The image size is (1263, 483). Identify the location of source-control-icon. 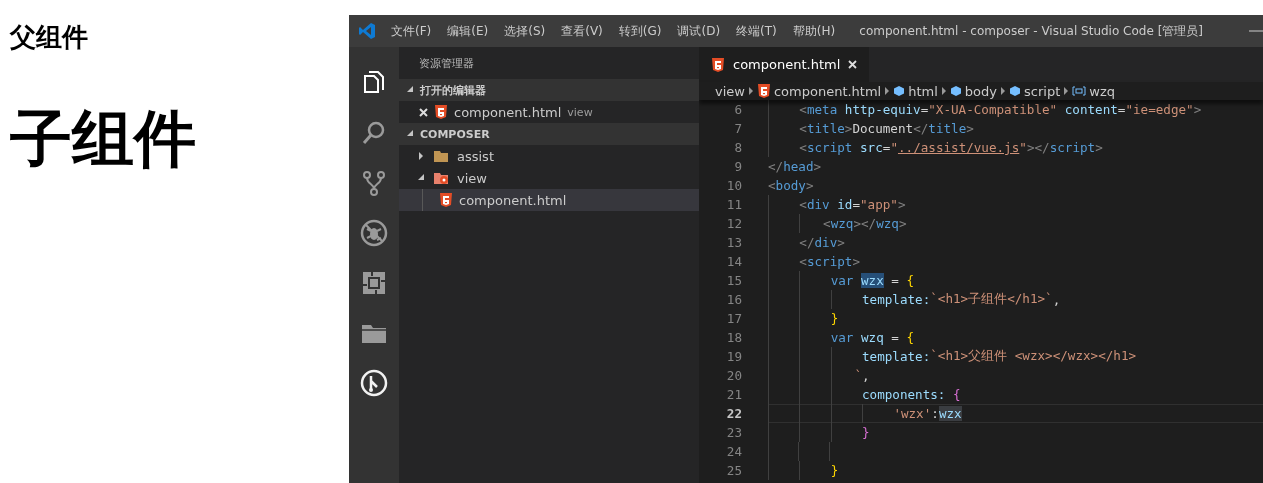
(374, 183).